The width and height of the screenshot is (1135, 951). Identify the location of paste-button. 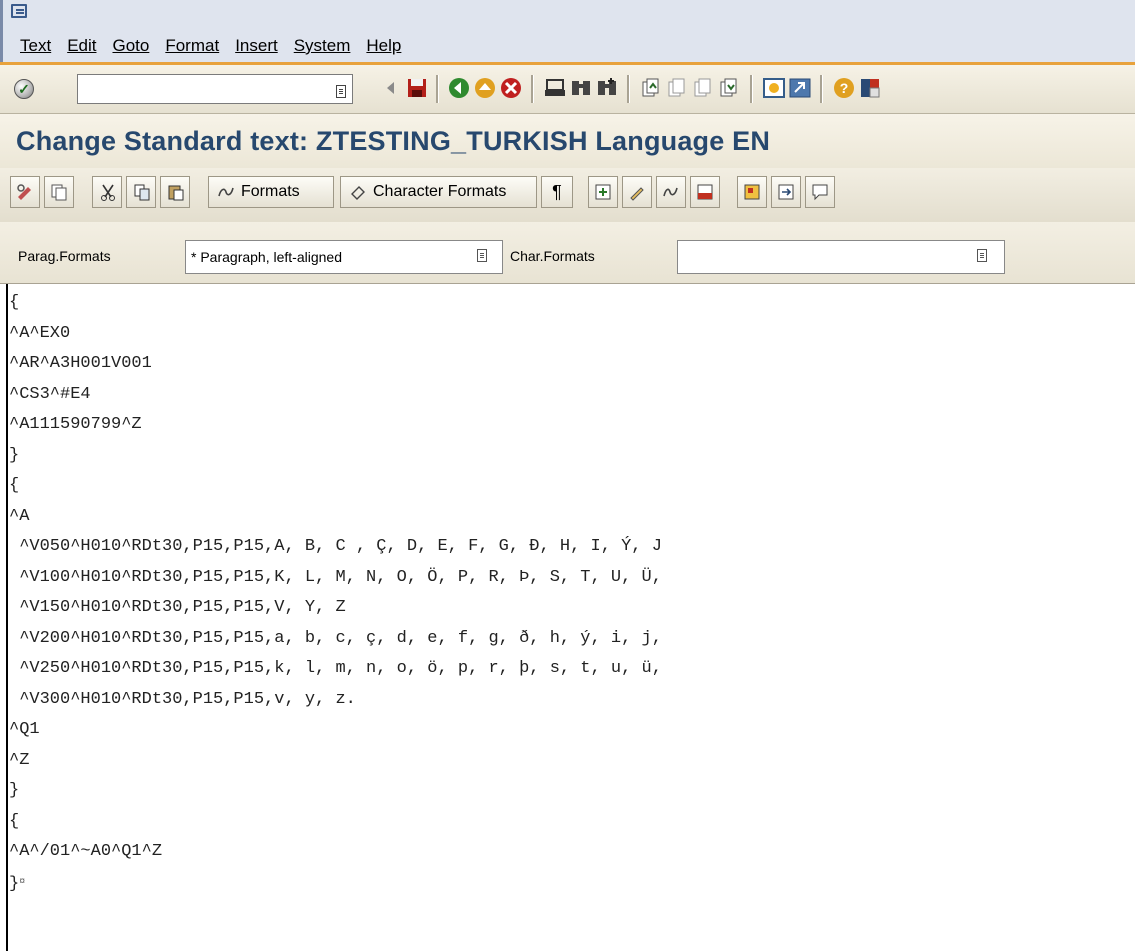
(175, 192).